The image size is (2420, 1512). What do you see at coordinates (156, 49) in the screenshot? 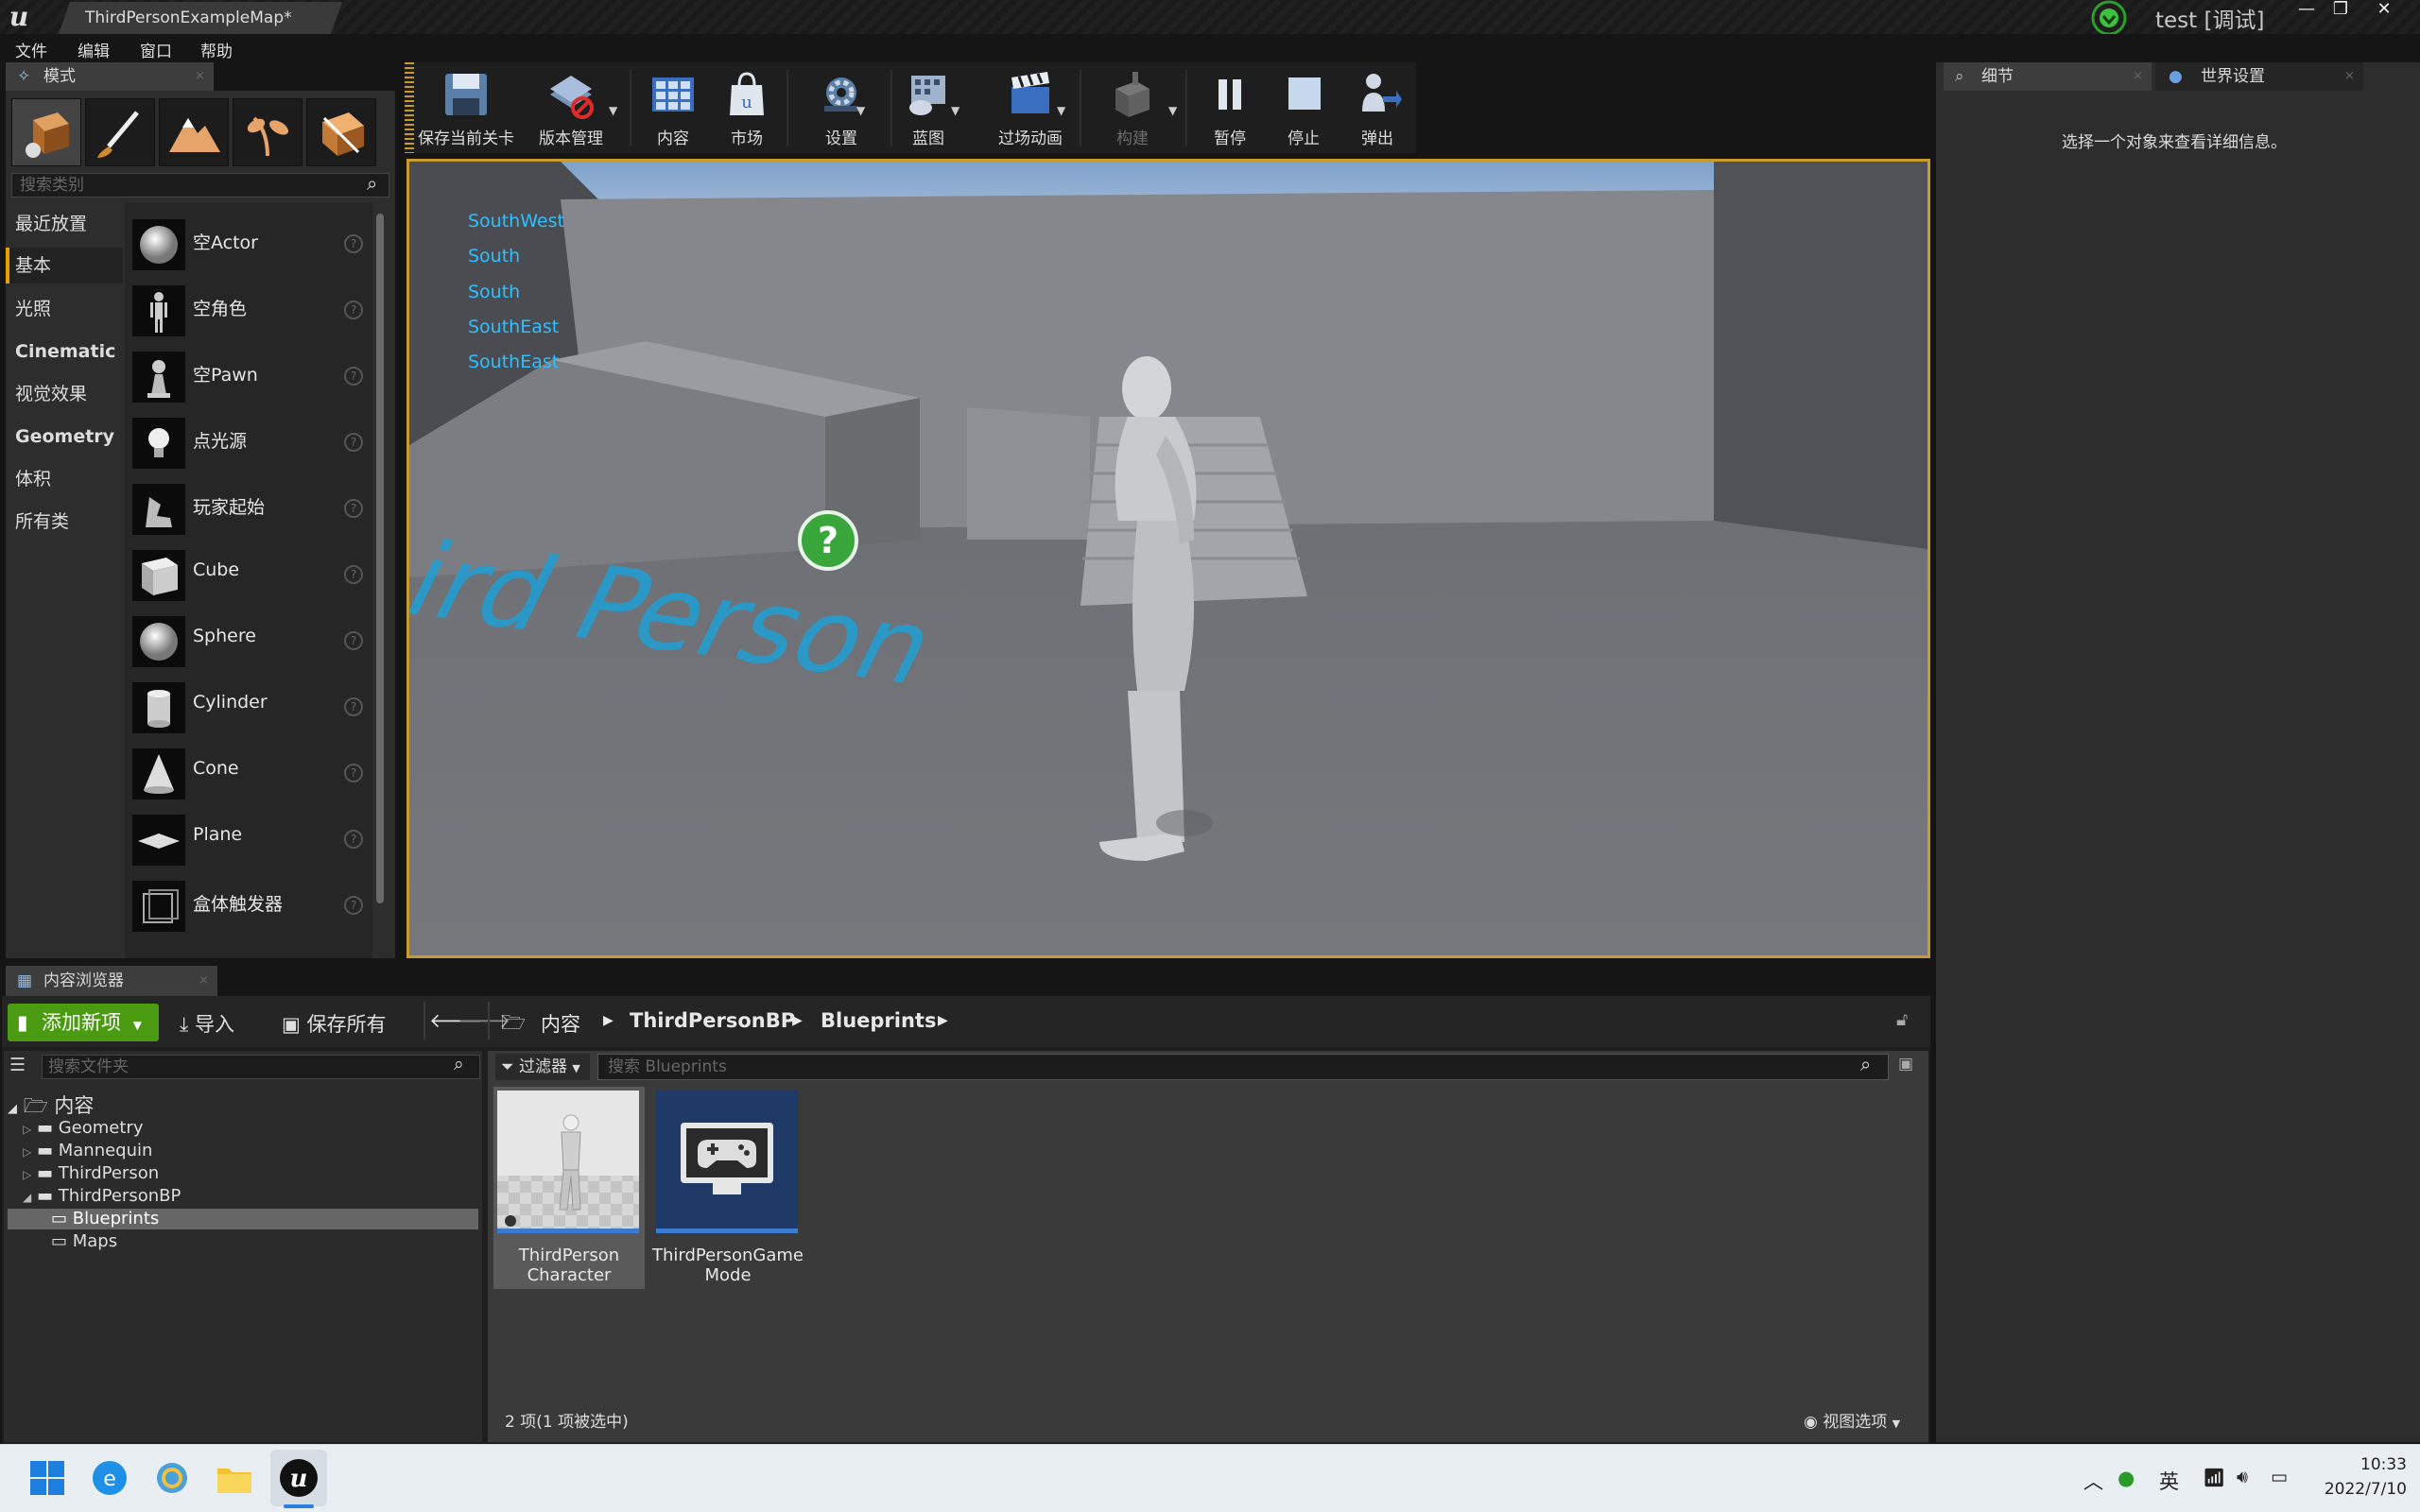
I see `menu-window: 窗口` at bounding box center [156, 49].